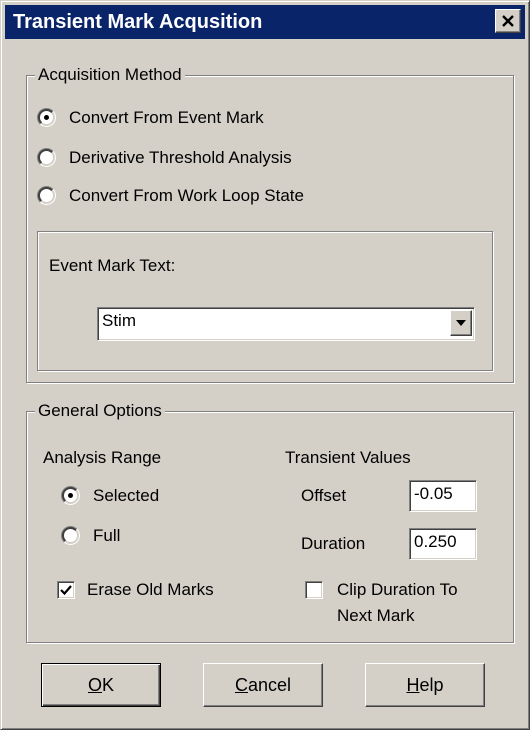 The height and width of the screenshot is (730, 530). Describe the element at coordinates (314, 590) in the screenshot. I see `clip-duration-checkbox` at that location.